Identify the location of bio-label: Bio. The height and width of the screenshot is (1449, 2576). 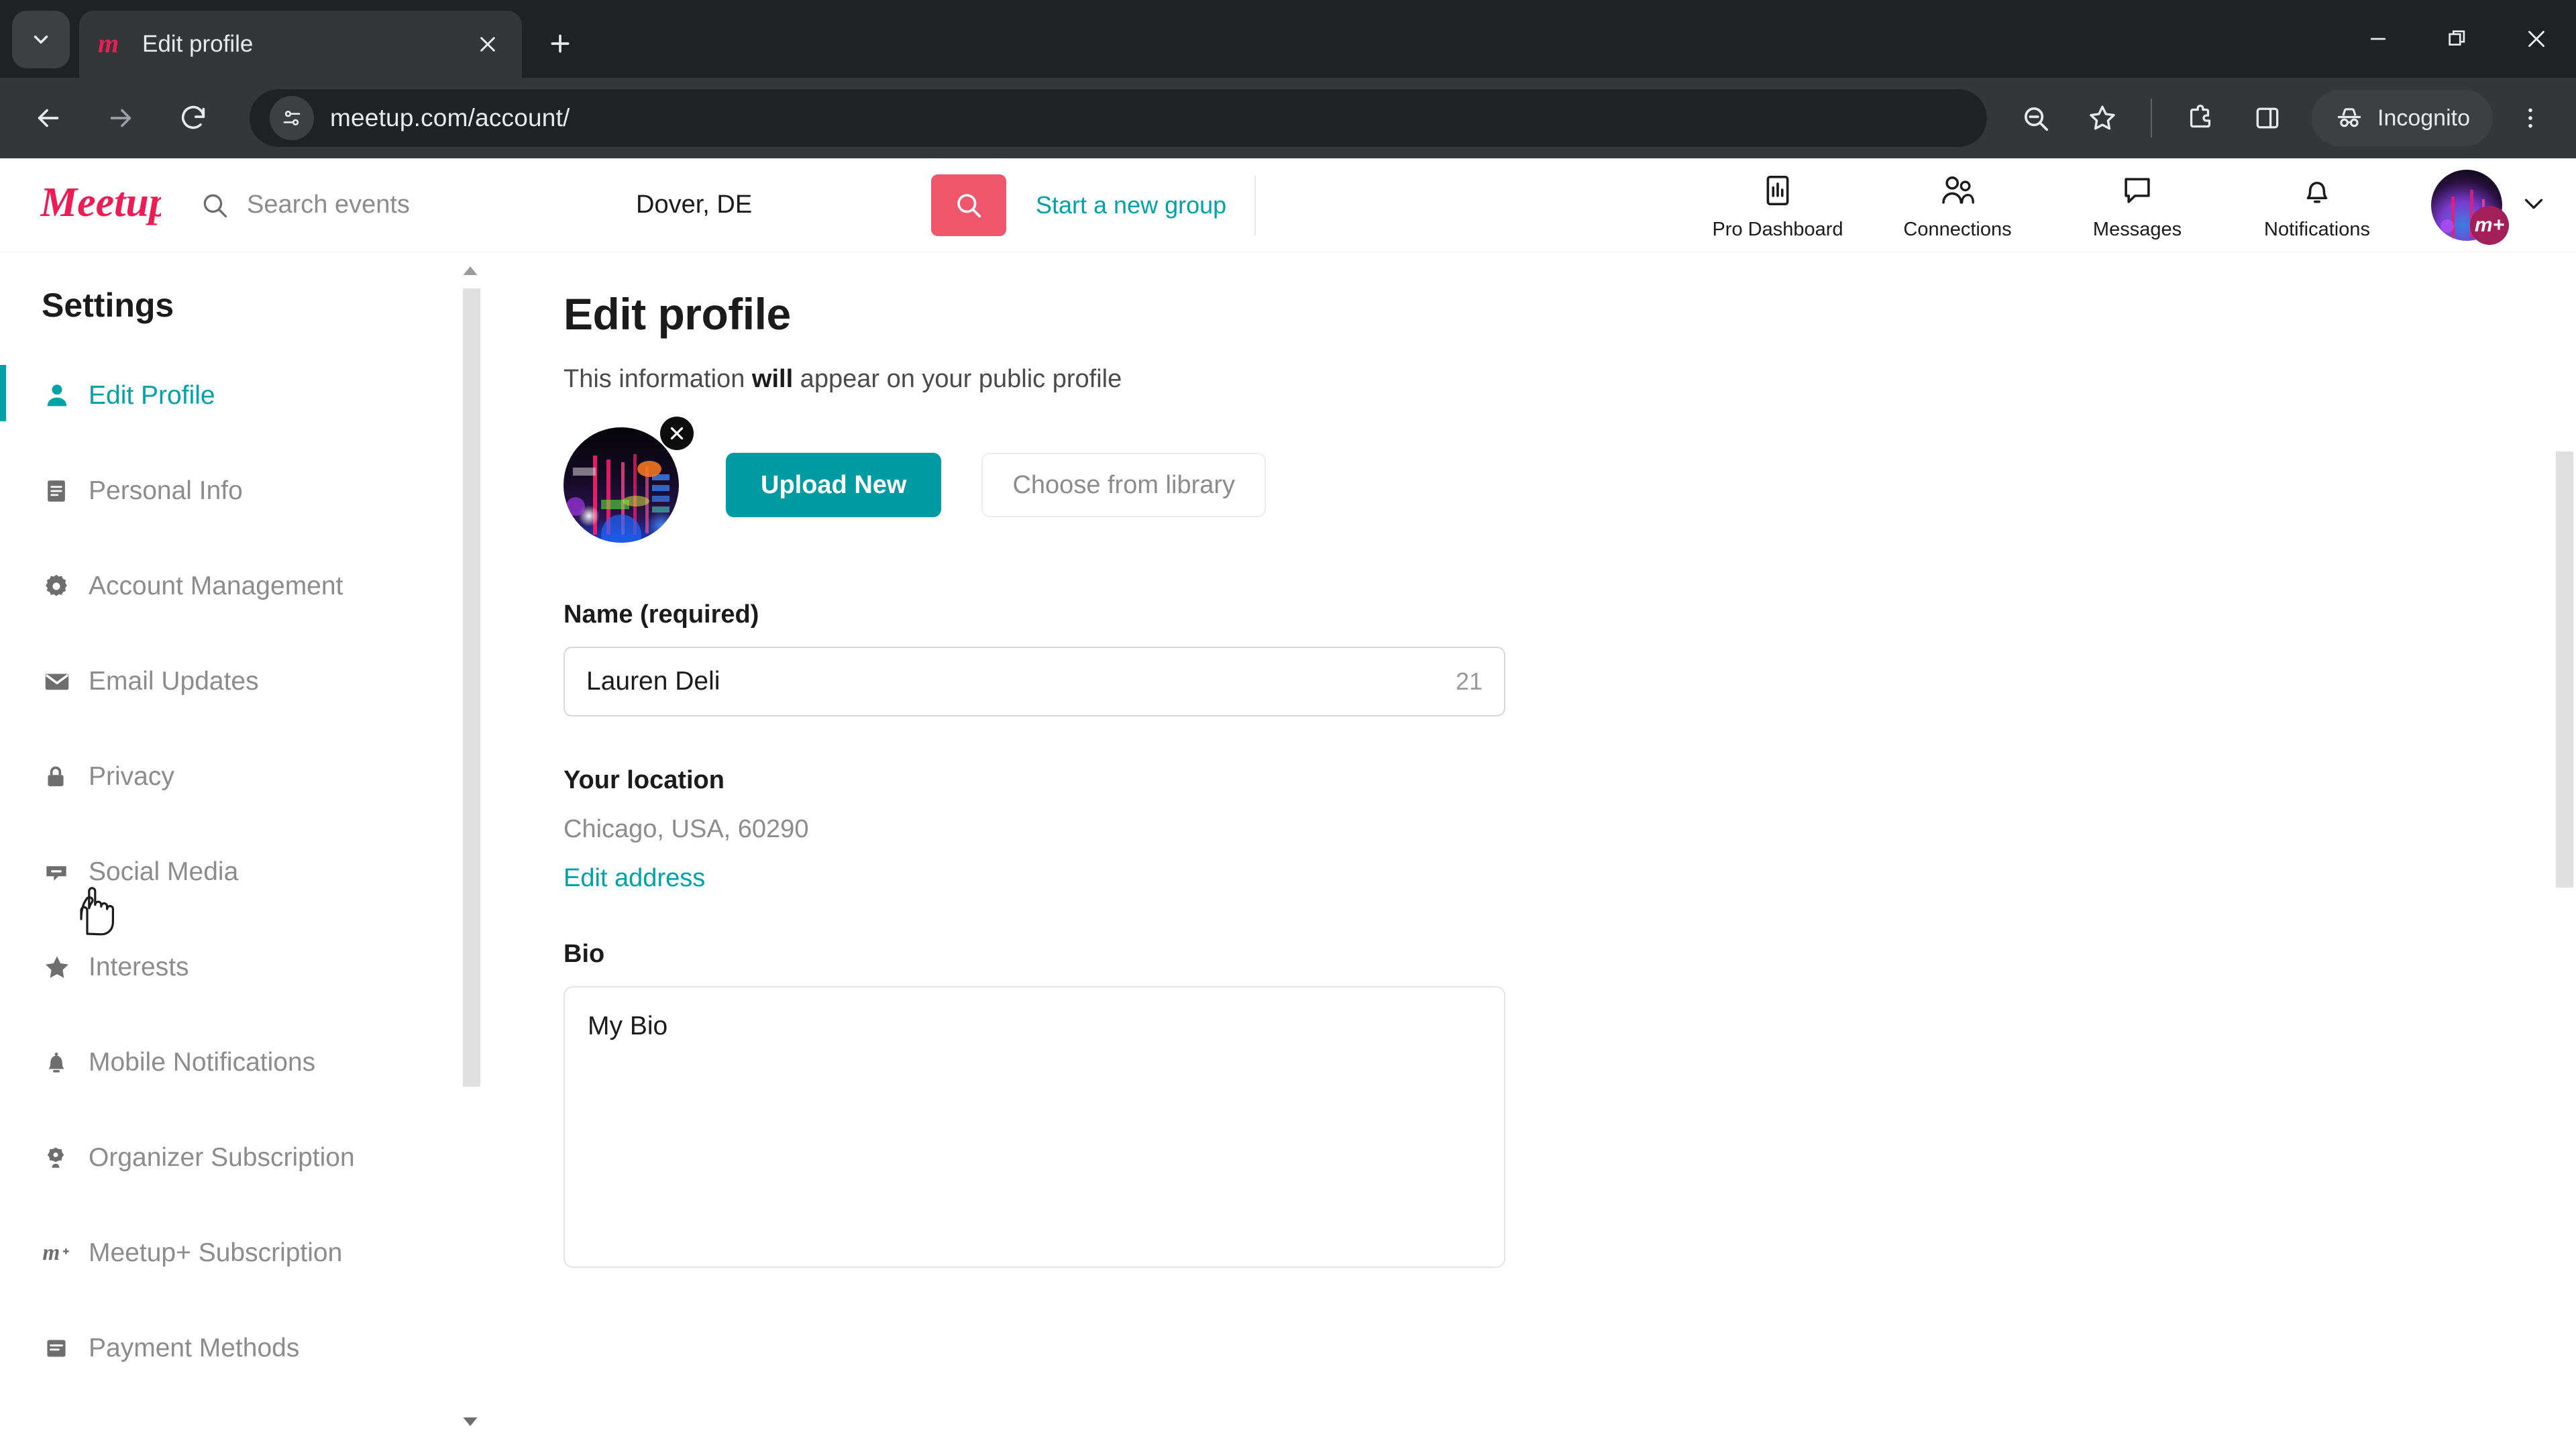
(584, 954).